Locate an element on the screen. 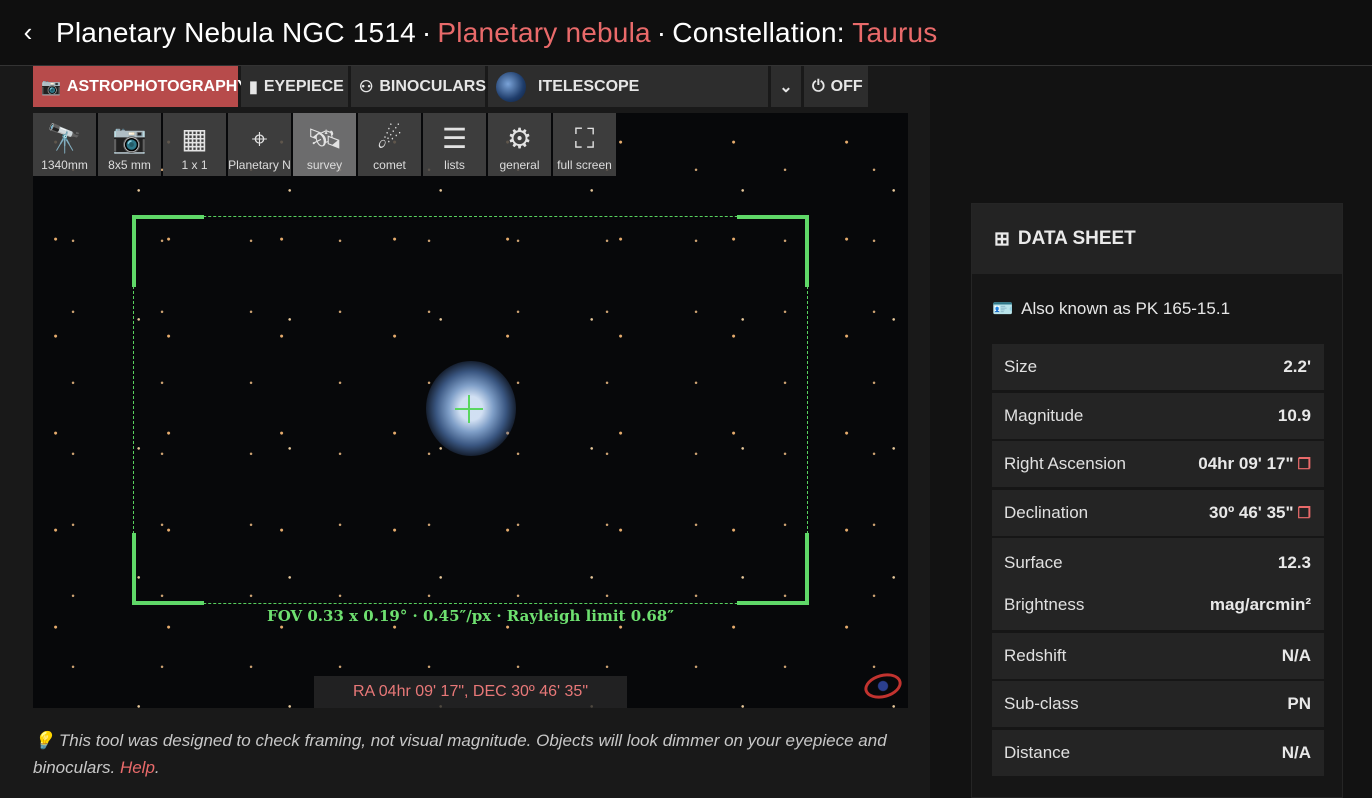 The height and width of the screenshot is (798, 1372). tool-label: Planetary N is located at coordinates (259, 165).